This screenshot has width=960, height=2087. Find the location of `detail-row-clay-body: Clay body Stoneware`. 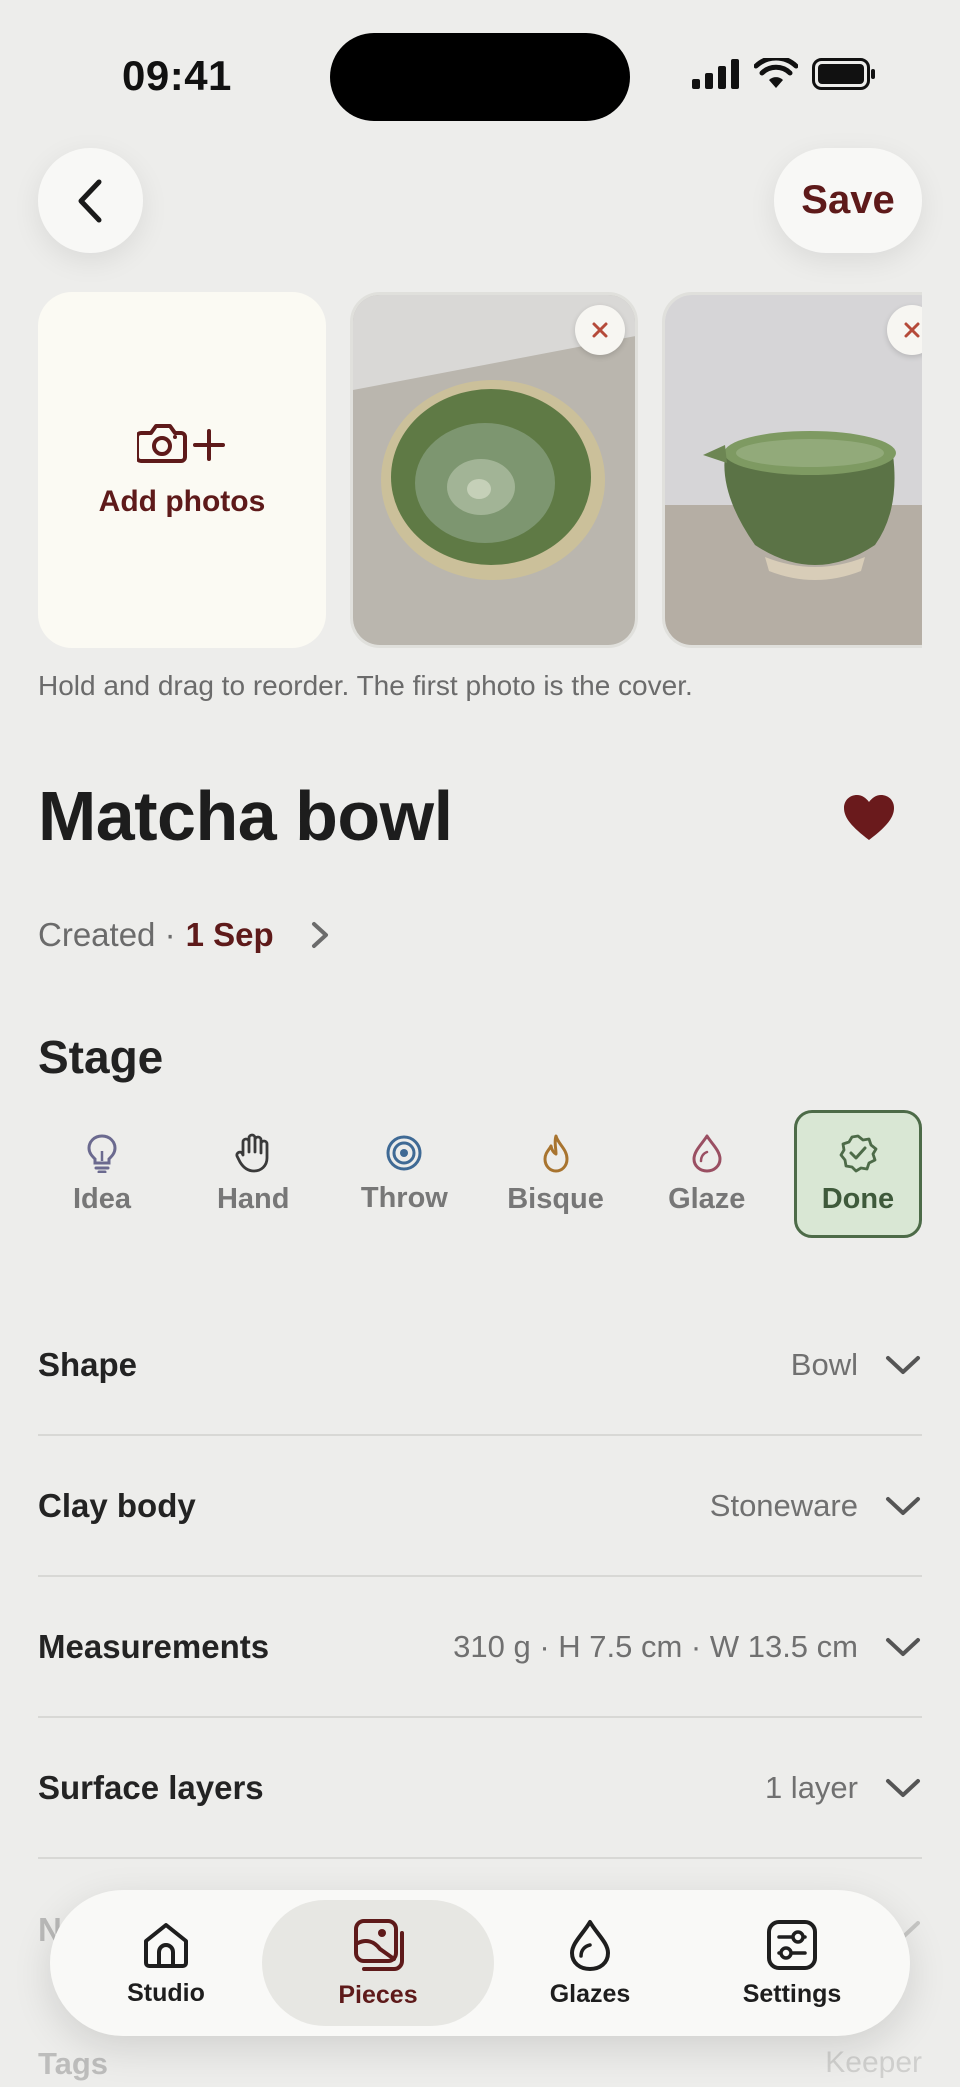

detail-row-clay-body: Clay body Stoneware is located at coordinates (480, 1506).